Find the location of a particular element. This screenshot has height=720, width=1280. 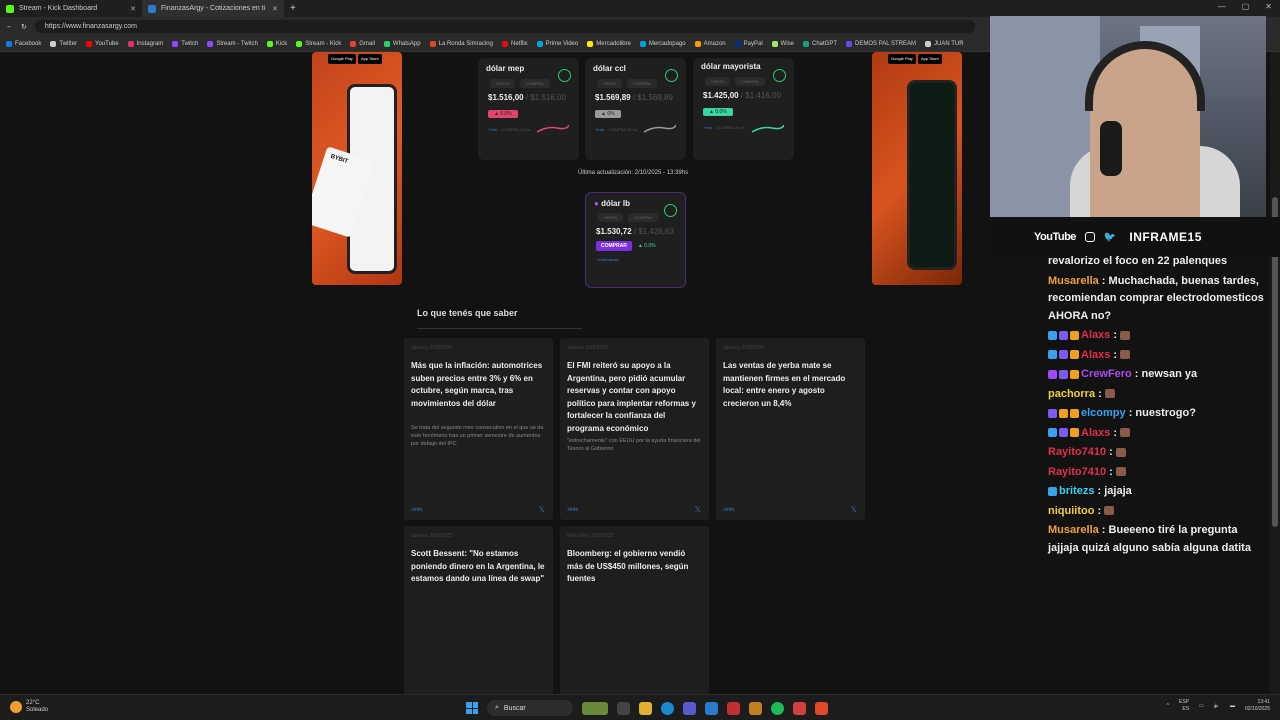

bookmark-item: ChatGPT is located at coordinates (820, 43).